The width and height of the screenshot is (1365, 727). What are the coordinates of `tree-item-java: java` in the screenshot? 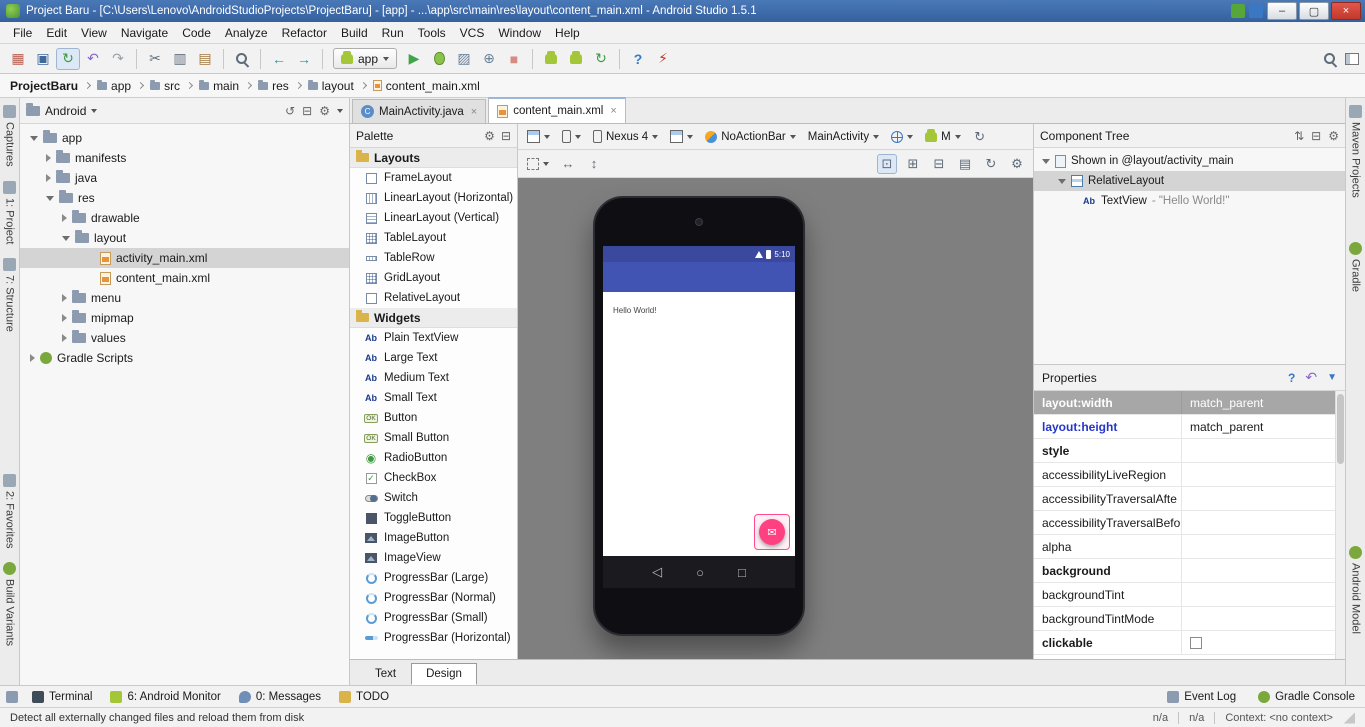 It's located at (184, 178).